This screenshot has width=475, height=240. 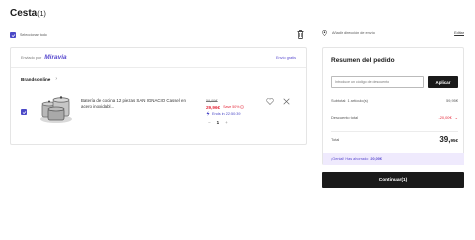 I want to click on discount-value: -20,00€, so click(x=445, y=117).